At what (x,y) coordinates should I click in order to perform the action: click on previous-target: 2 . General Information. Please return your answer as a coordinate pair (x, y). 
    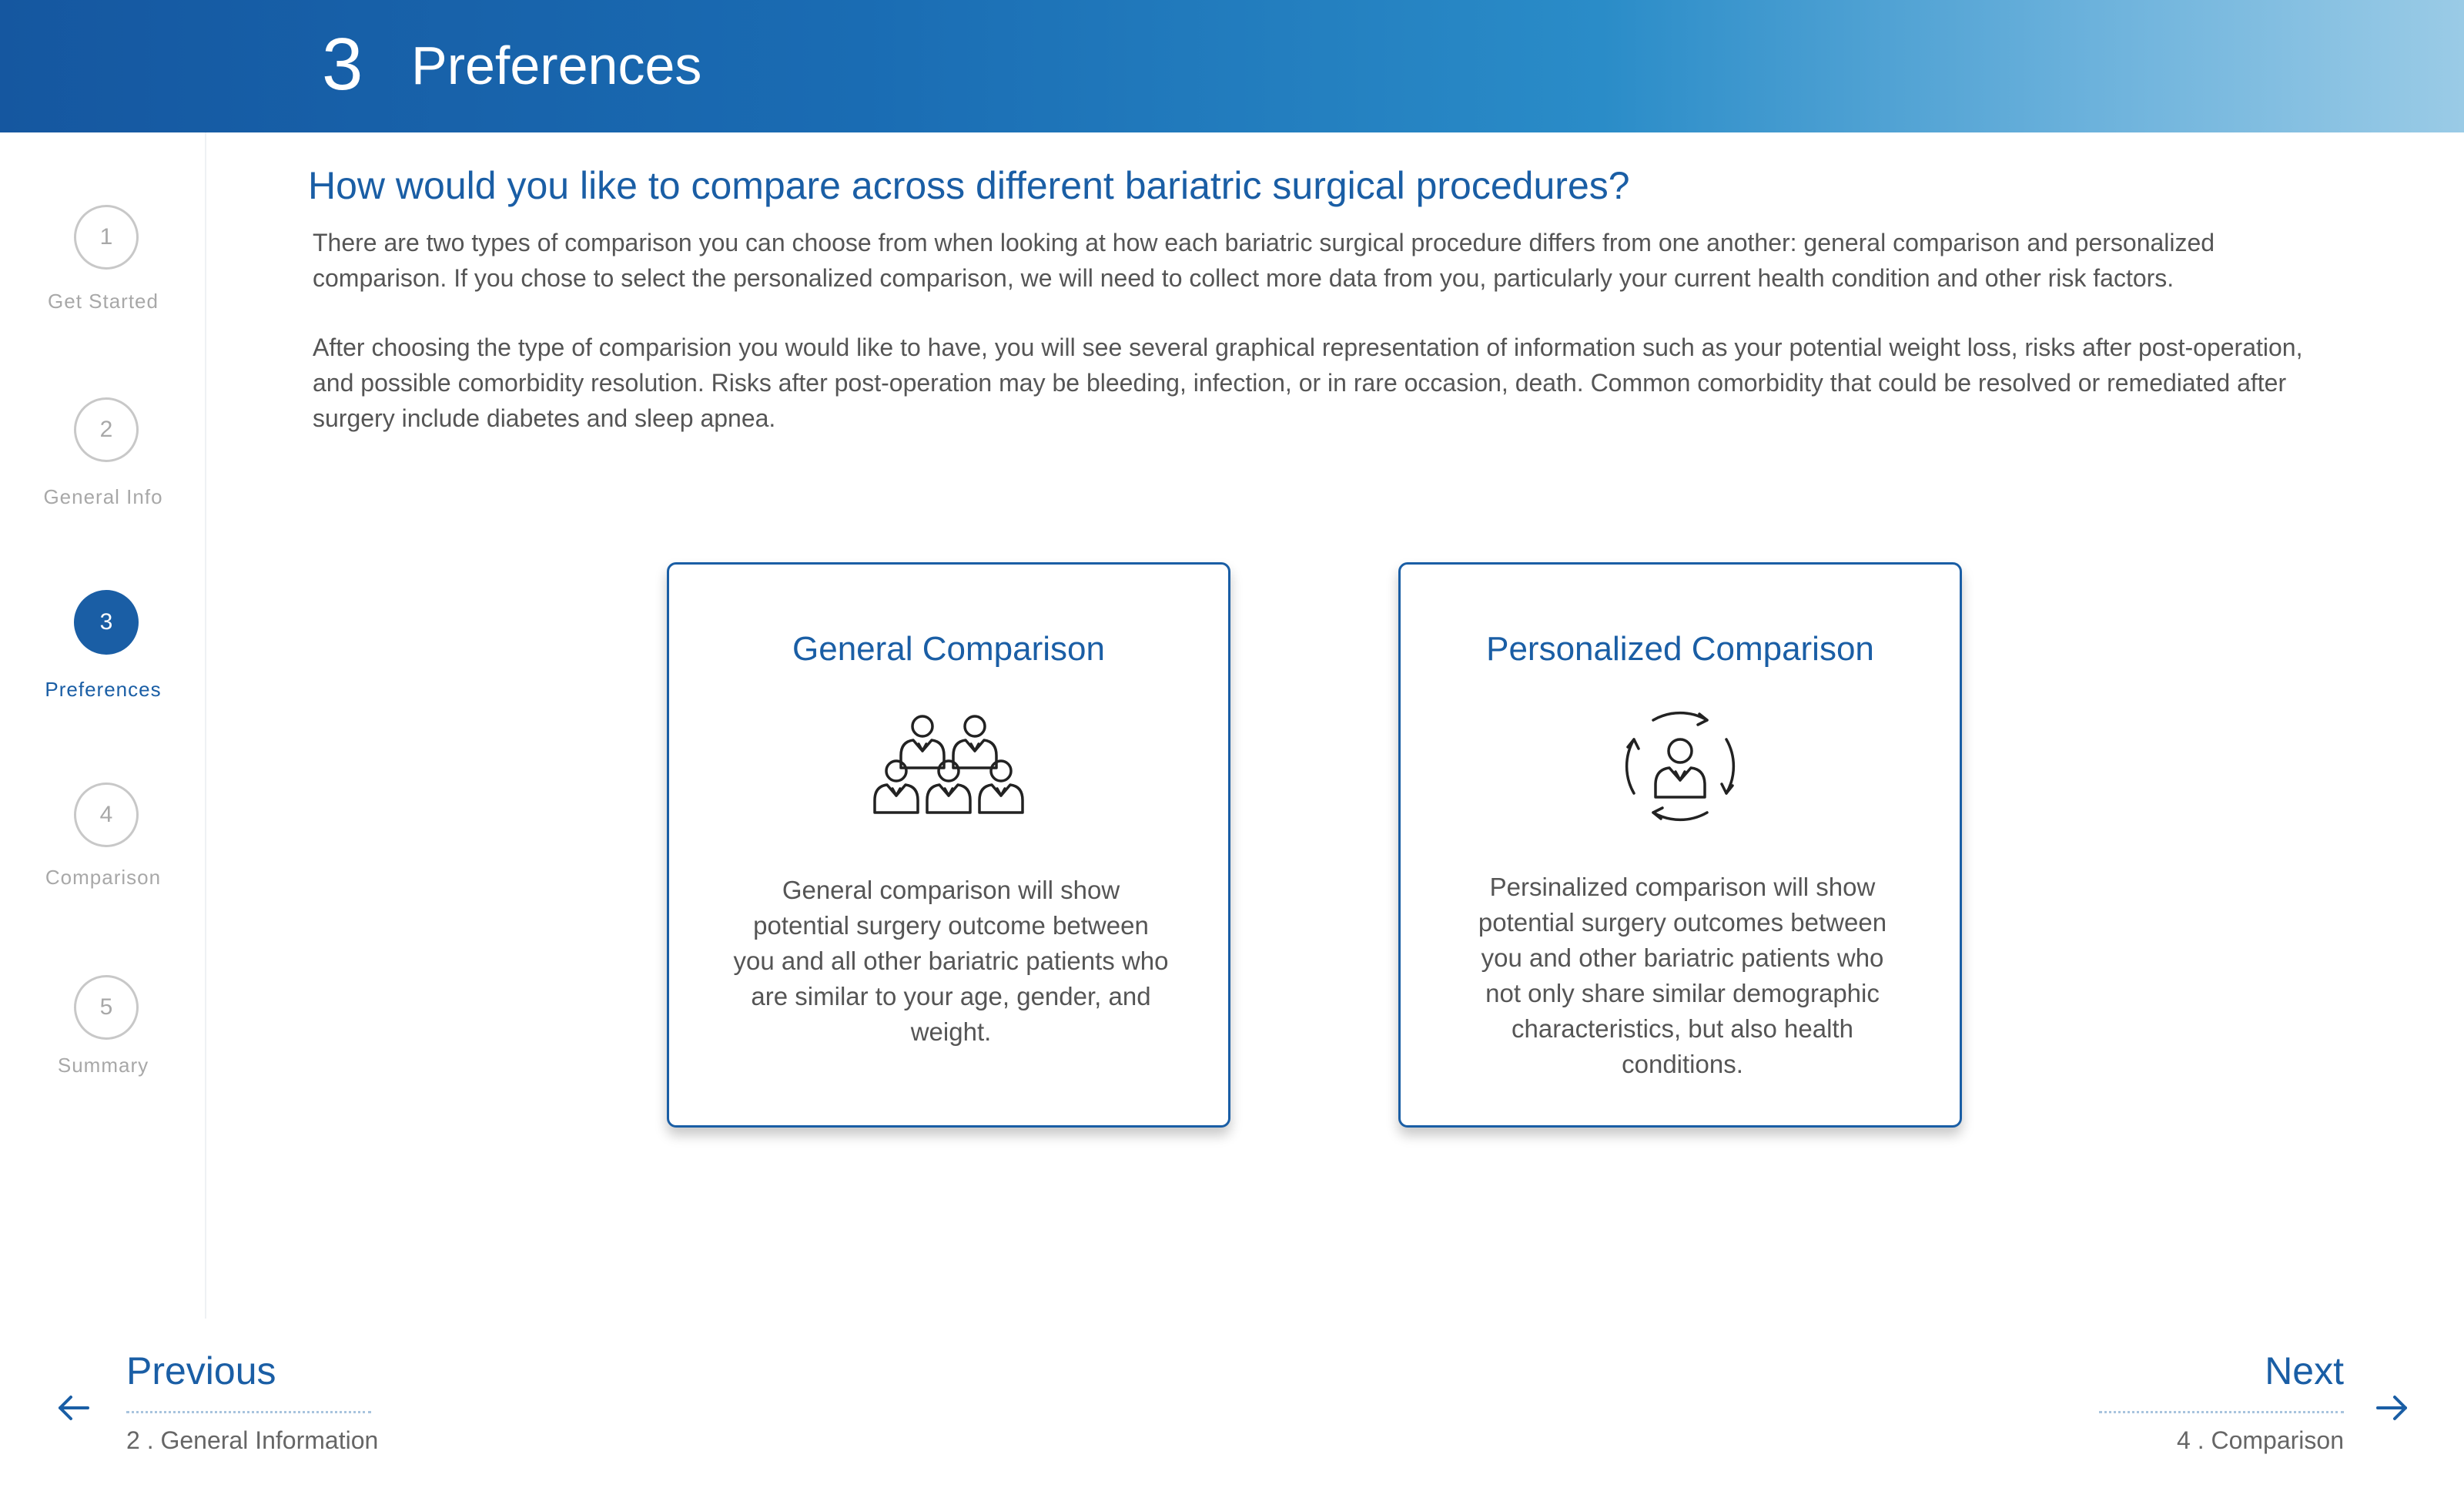
    Looking at the image, I should click on (252, 1440).